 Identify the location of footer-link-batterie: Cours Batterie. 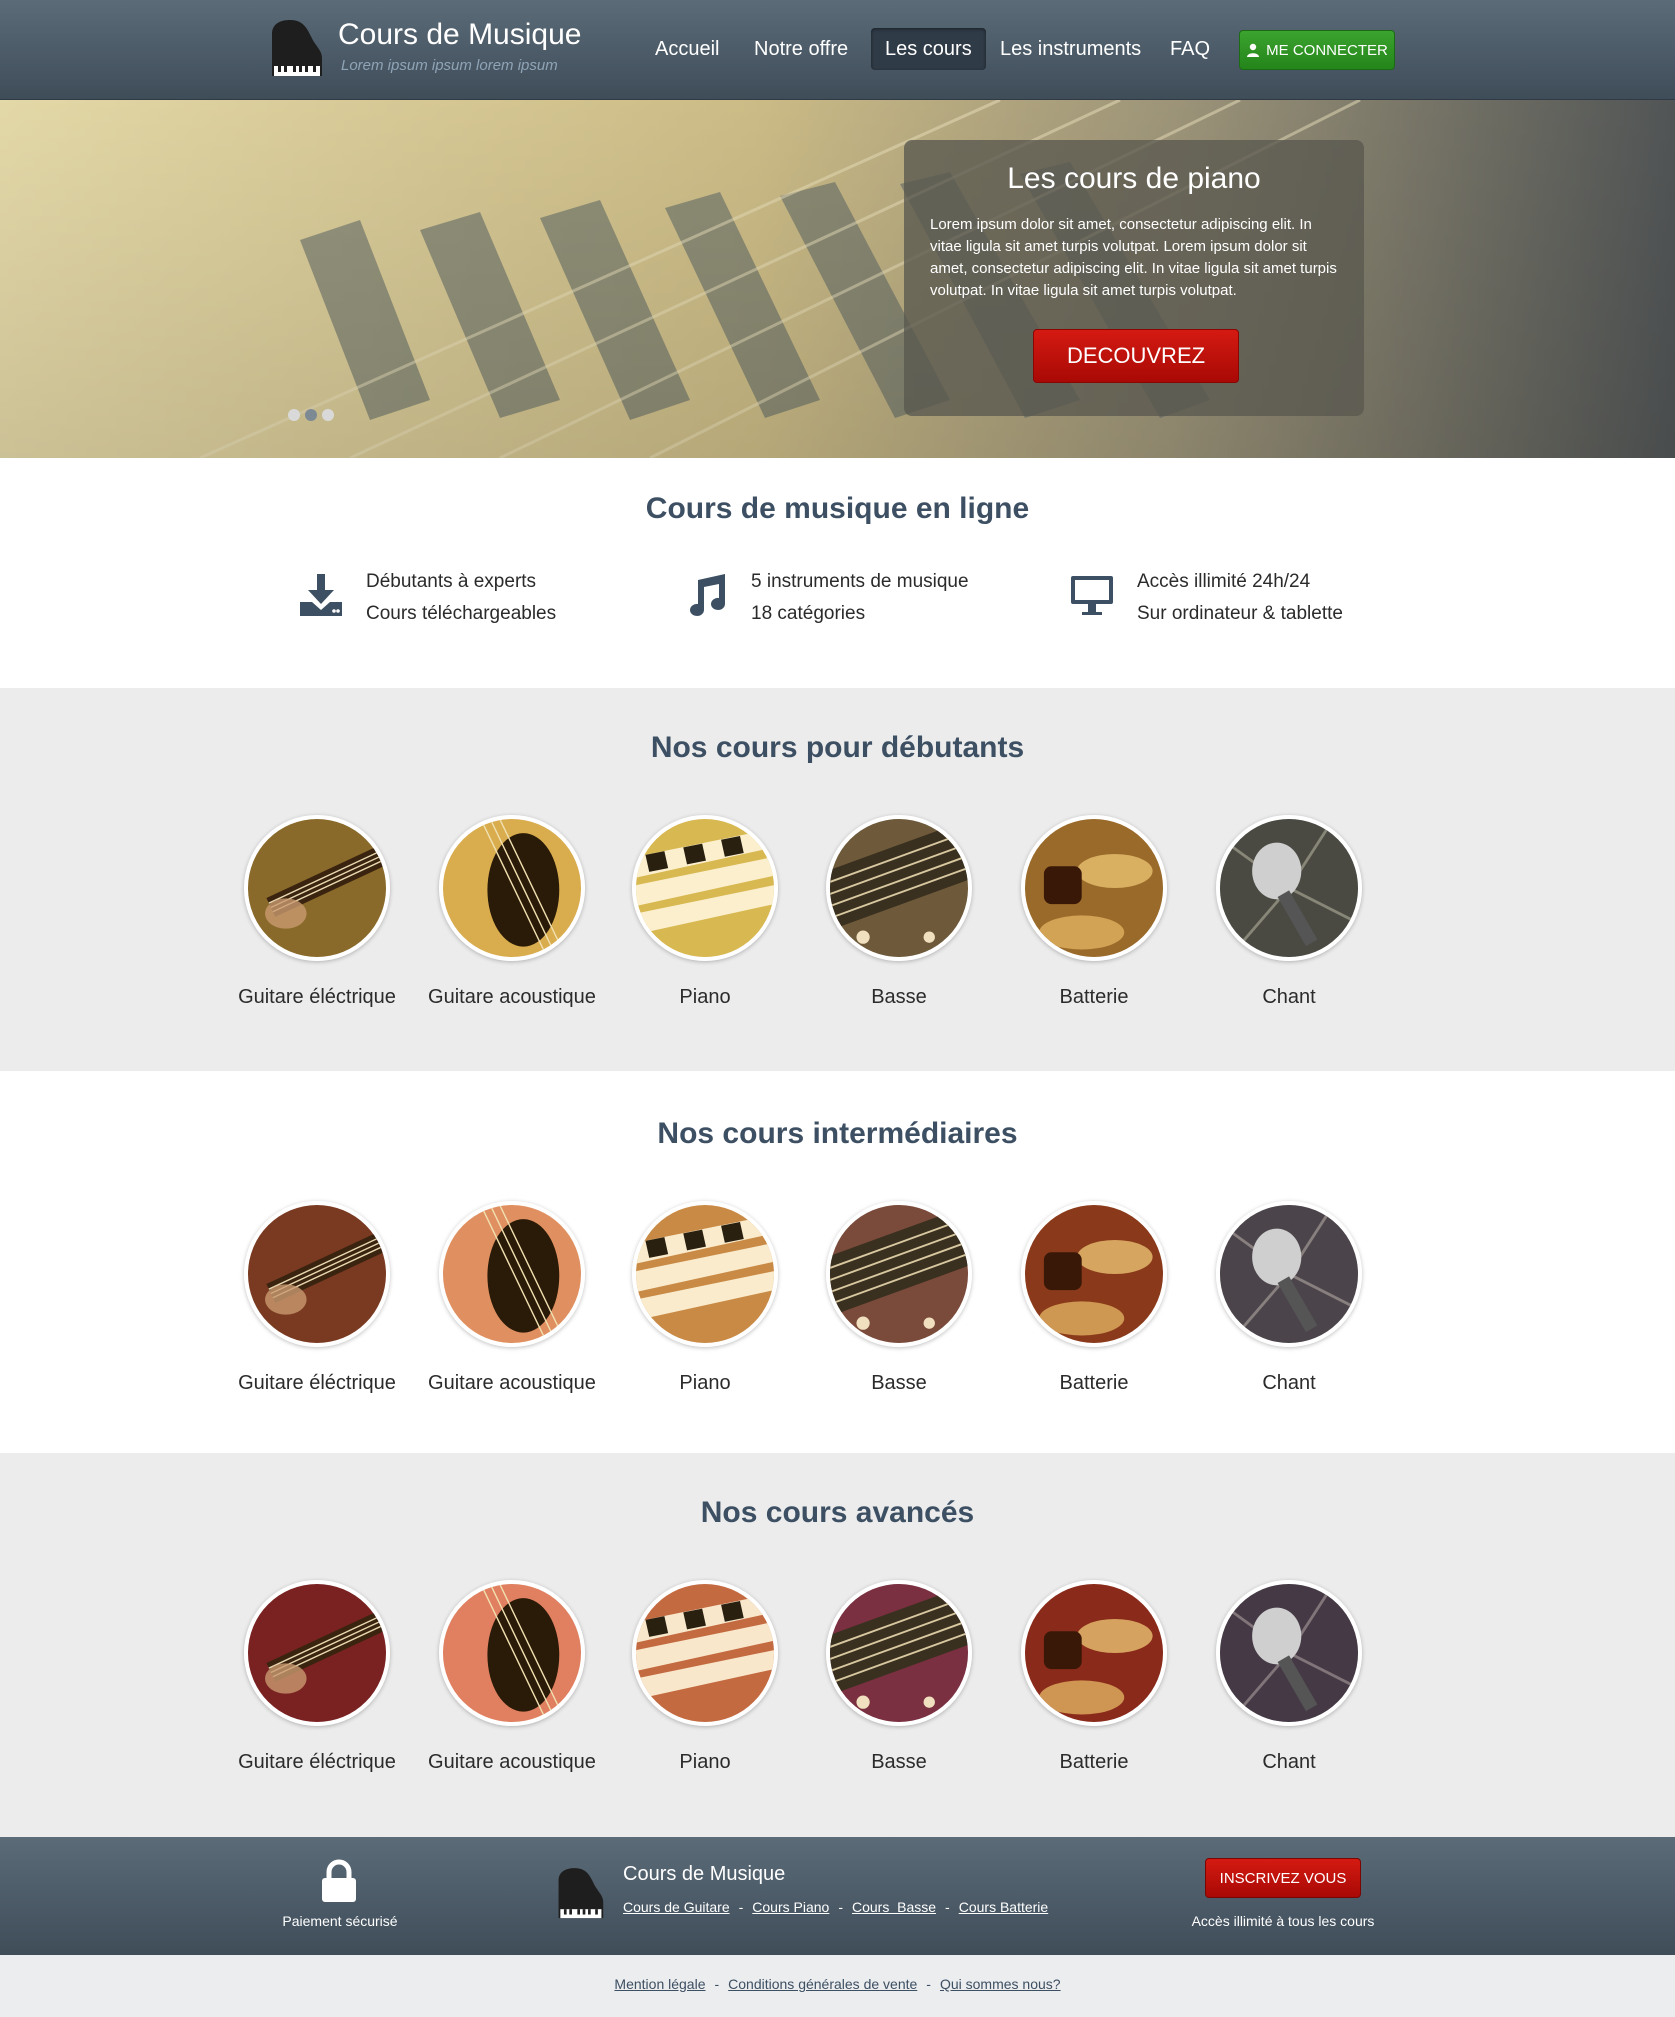
(1003, 1907).